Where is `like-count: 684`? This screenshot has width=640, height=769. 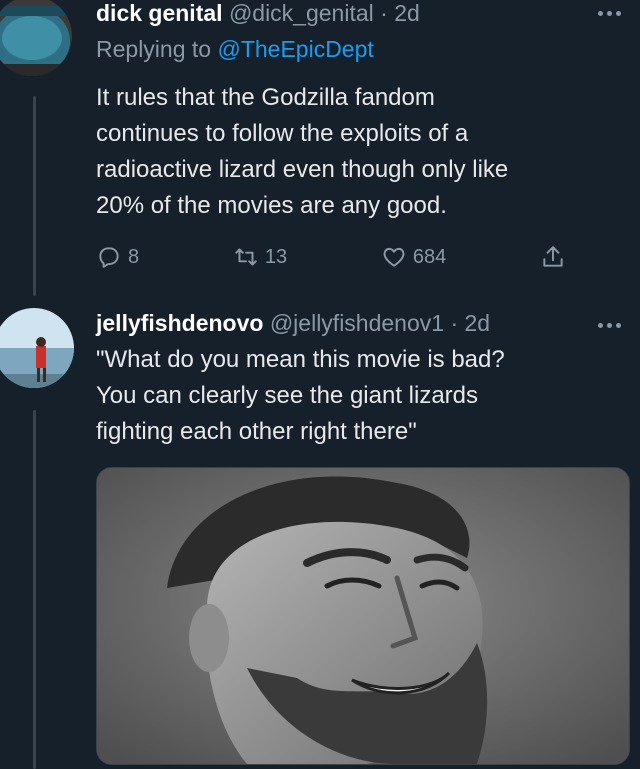
like-count: 684 is located at coordinates (429, 256).